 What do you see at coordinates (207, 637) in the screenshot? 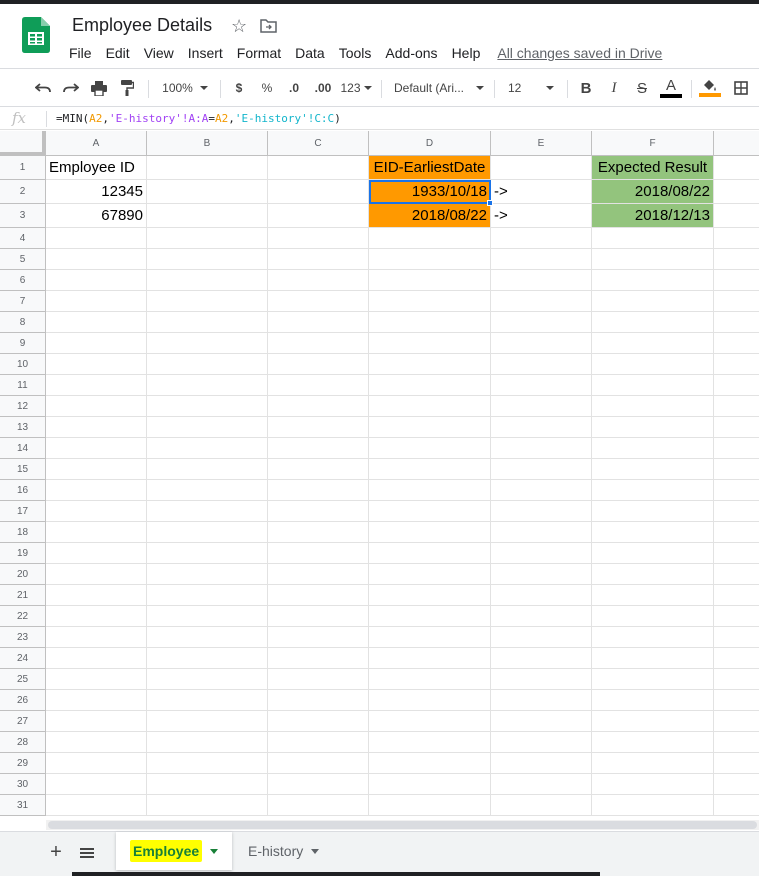
I see `cell-b23` at bounding box center [207, 637].